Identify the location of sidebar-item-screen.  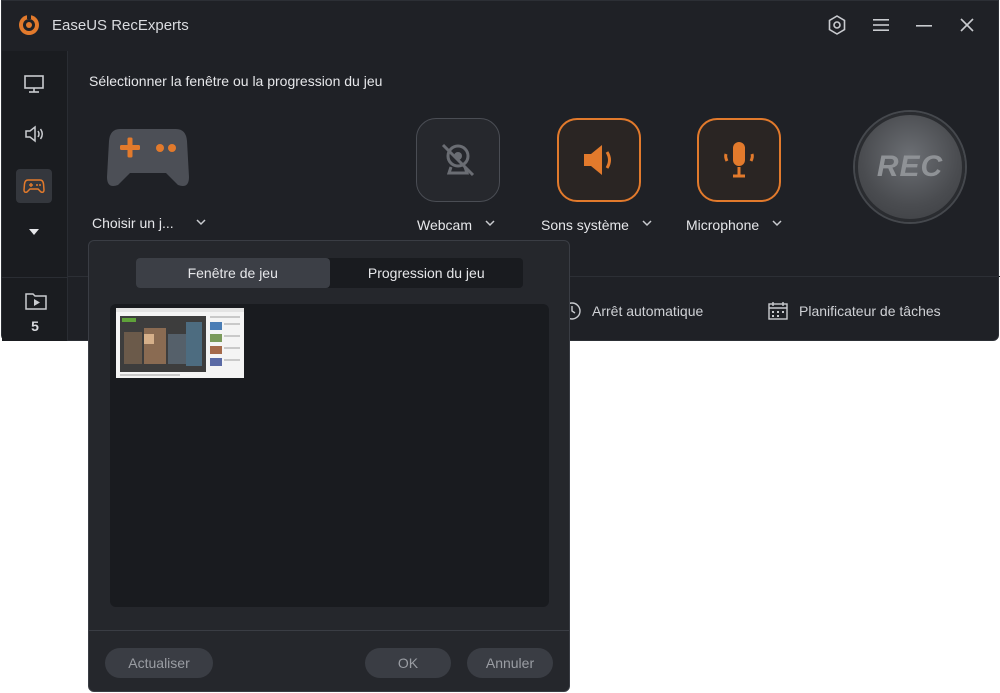
(34, 84).